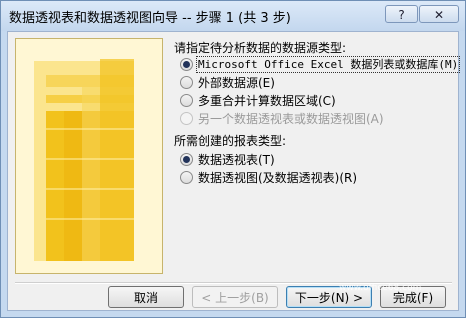  I want to click on option-another-pivot: 另一个数据透视表或数据透视图(A), so click(282, 118).